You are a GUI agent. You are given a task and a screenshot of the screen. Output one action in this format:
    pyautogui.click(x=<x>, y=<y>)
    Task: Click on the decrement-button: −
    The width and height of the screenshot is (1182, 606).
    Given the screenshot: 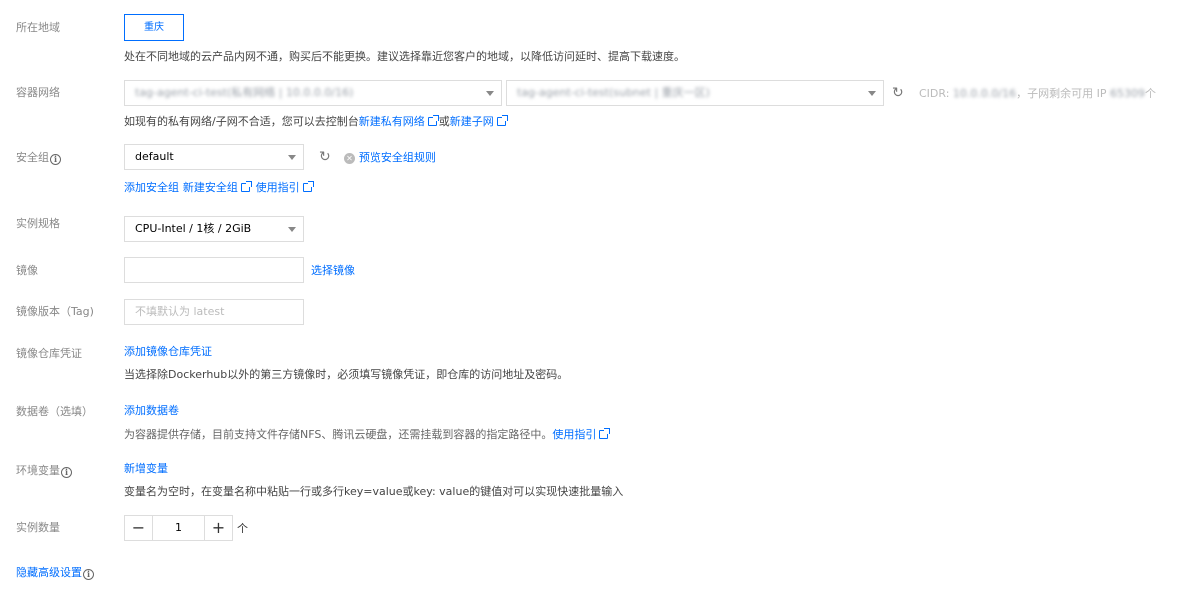 What is the action you would take?
    pyautogui.click(x=138, y=528)
    